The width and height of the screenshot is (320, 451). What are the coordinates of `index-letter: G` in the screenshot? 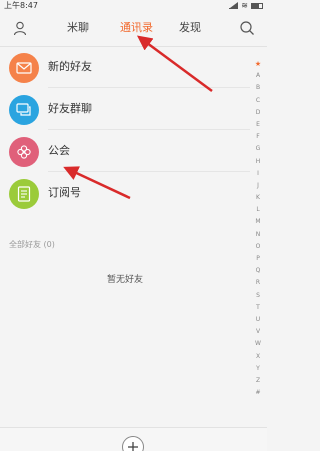 It's located at (258, 149).